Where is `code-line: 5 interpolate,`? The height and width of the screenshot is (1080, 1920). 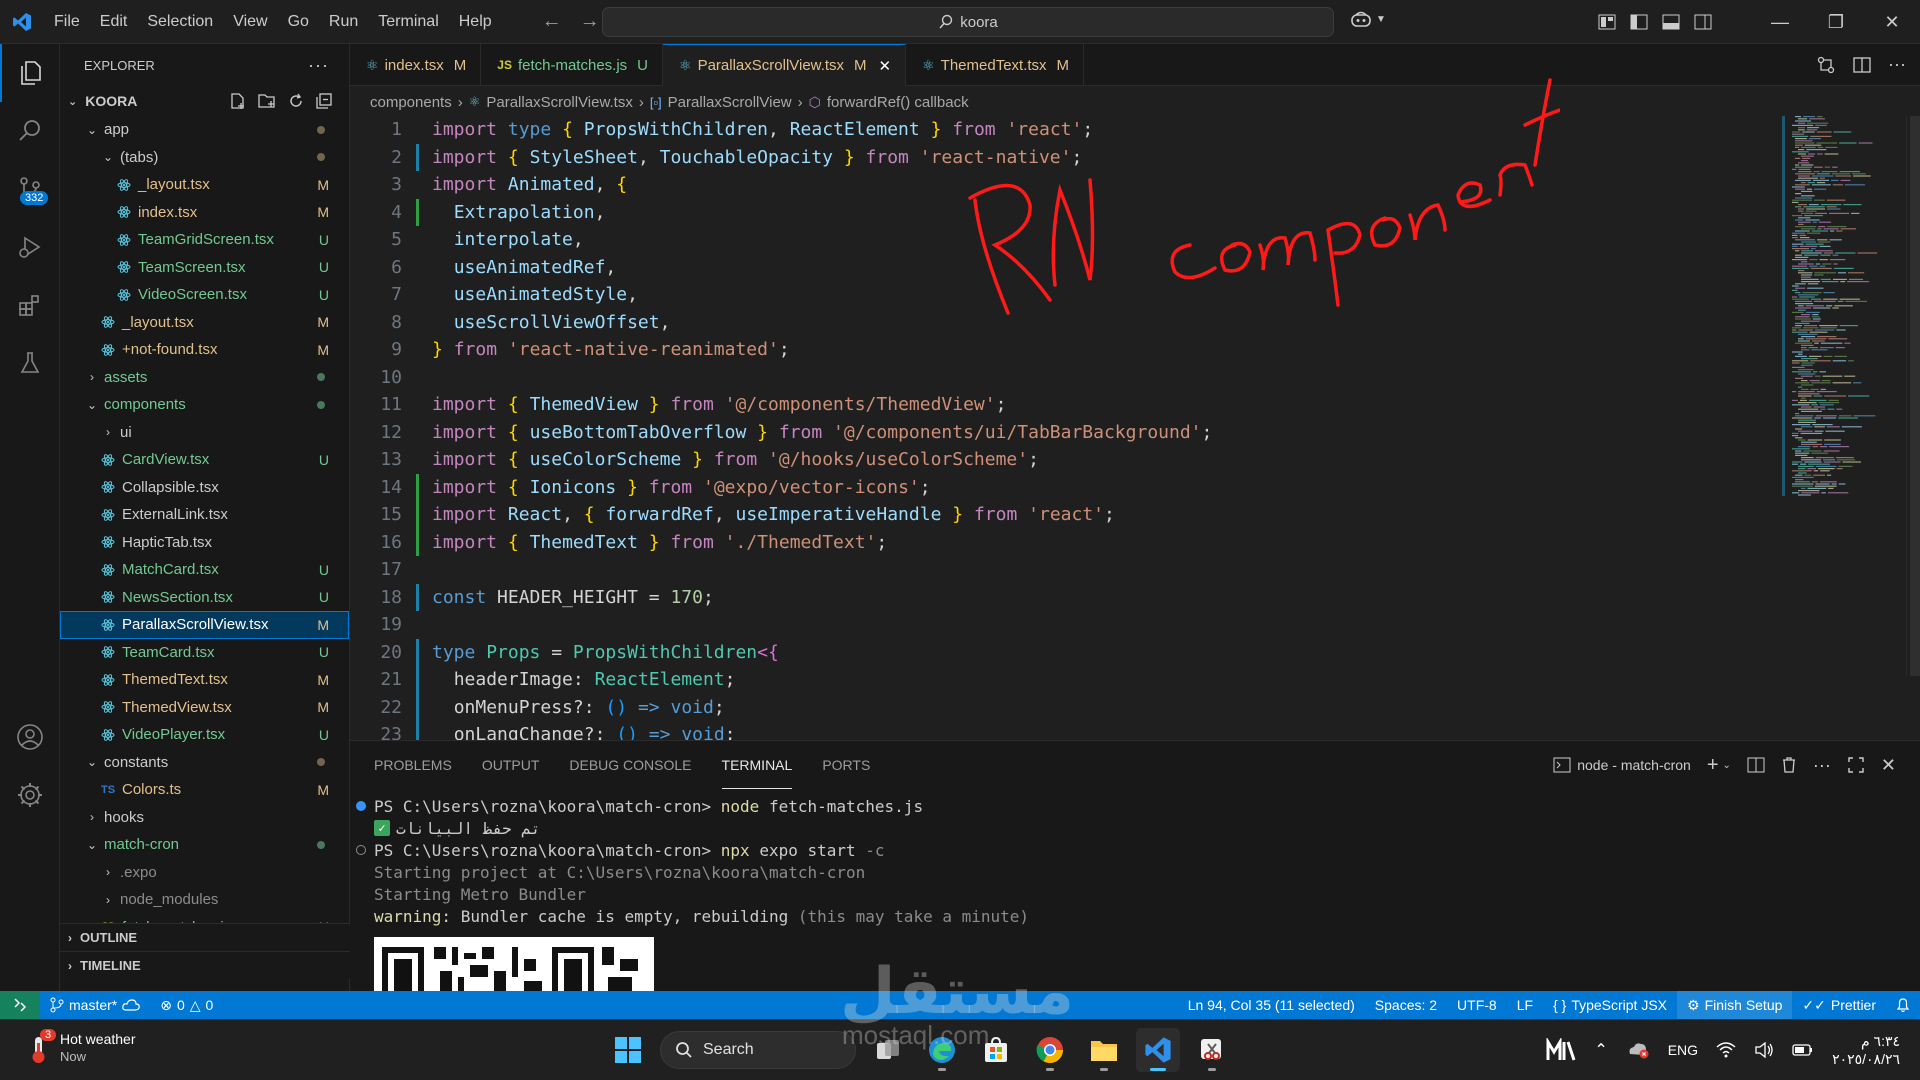 code-line: 5 interpolate, is located at coordinates (1060, 240).